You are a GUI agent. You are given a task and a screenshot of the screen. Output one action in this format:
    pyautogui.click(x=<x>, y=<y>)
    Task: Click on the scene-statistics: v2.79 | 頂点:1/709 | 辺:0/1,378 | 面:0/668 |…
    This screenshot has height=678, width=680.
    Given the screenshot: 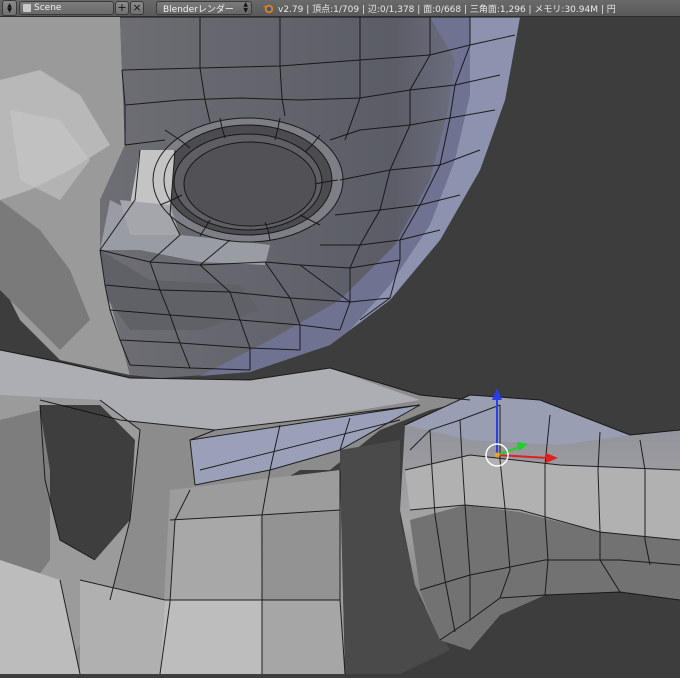 What is the action you would take?
    pyautogui.click(x=447, y=9)
    